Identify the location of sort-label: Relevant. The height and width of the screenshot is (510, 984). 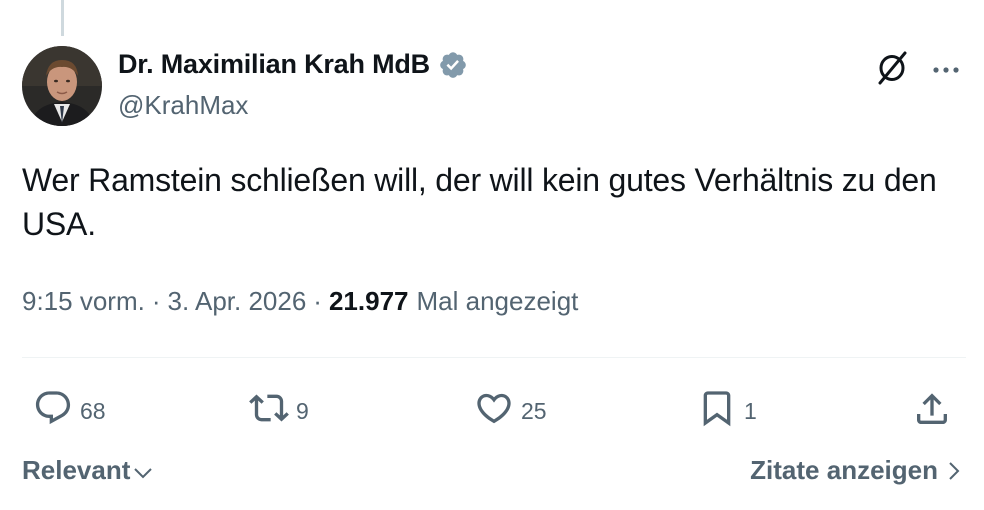
(76, 470).